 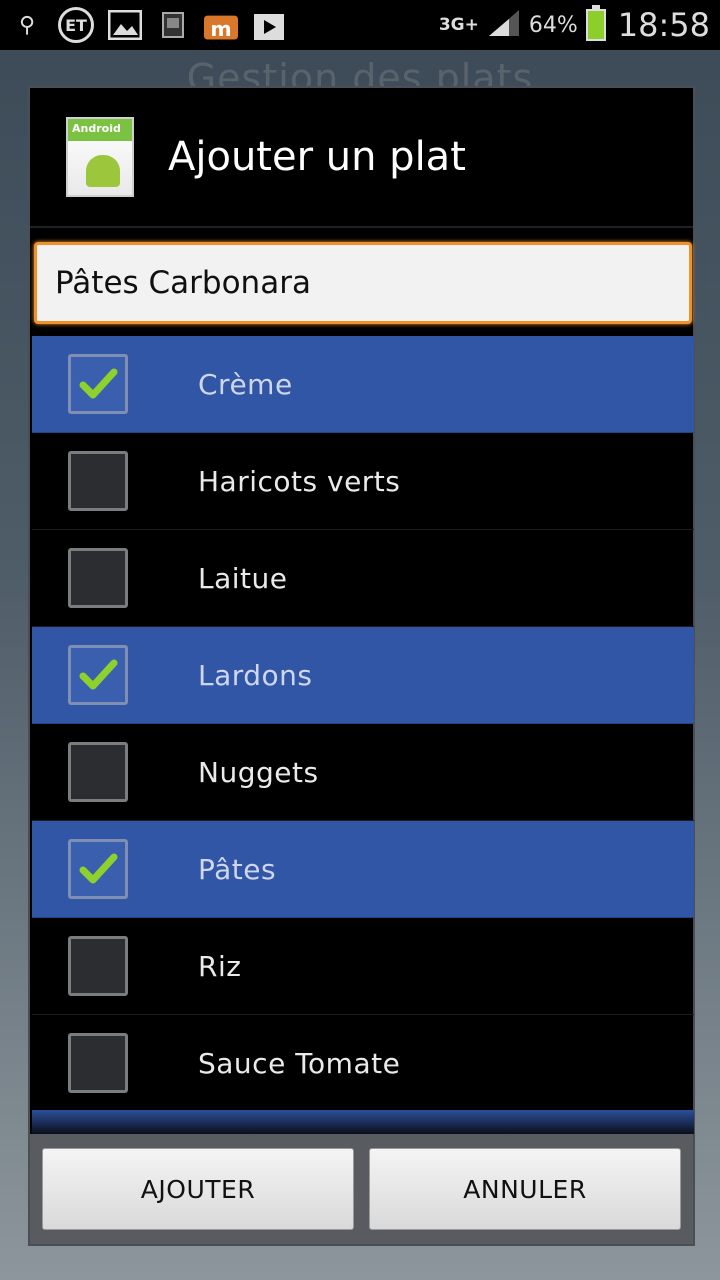 I want to click on clock: 18:58, so click(x=663, y=25).